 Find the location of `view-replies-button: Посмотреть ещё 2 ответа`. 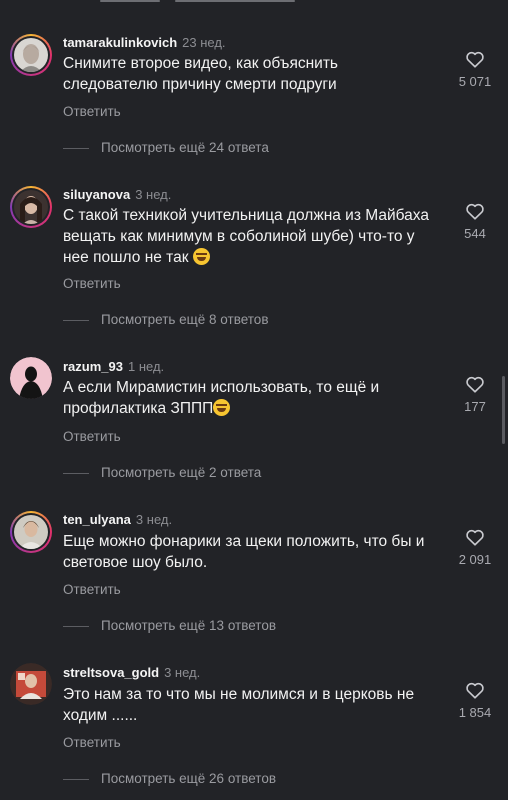

view-replies-button: Посмотреть ещё 2 ответа is located at coordinates (263, 473).